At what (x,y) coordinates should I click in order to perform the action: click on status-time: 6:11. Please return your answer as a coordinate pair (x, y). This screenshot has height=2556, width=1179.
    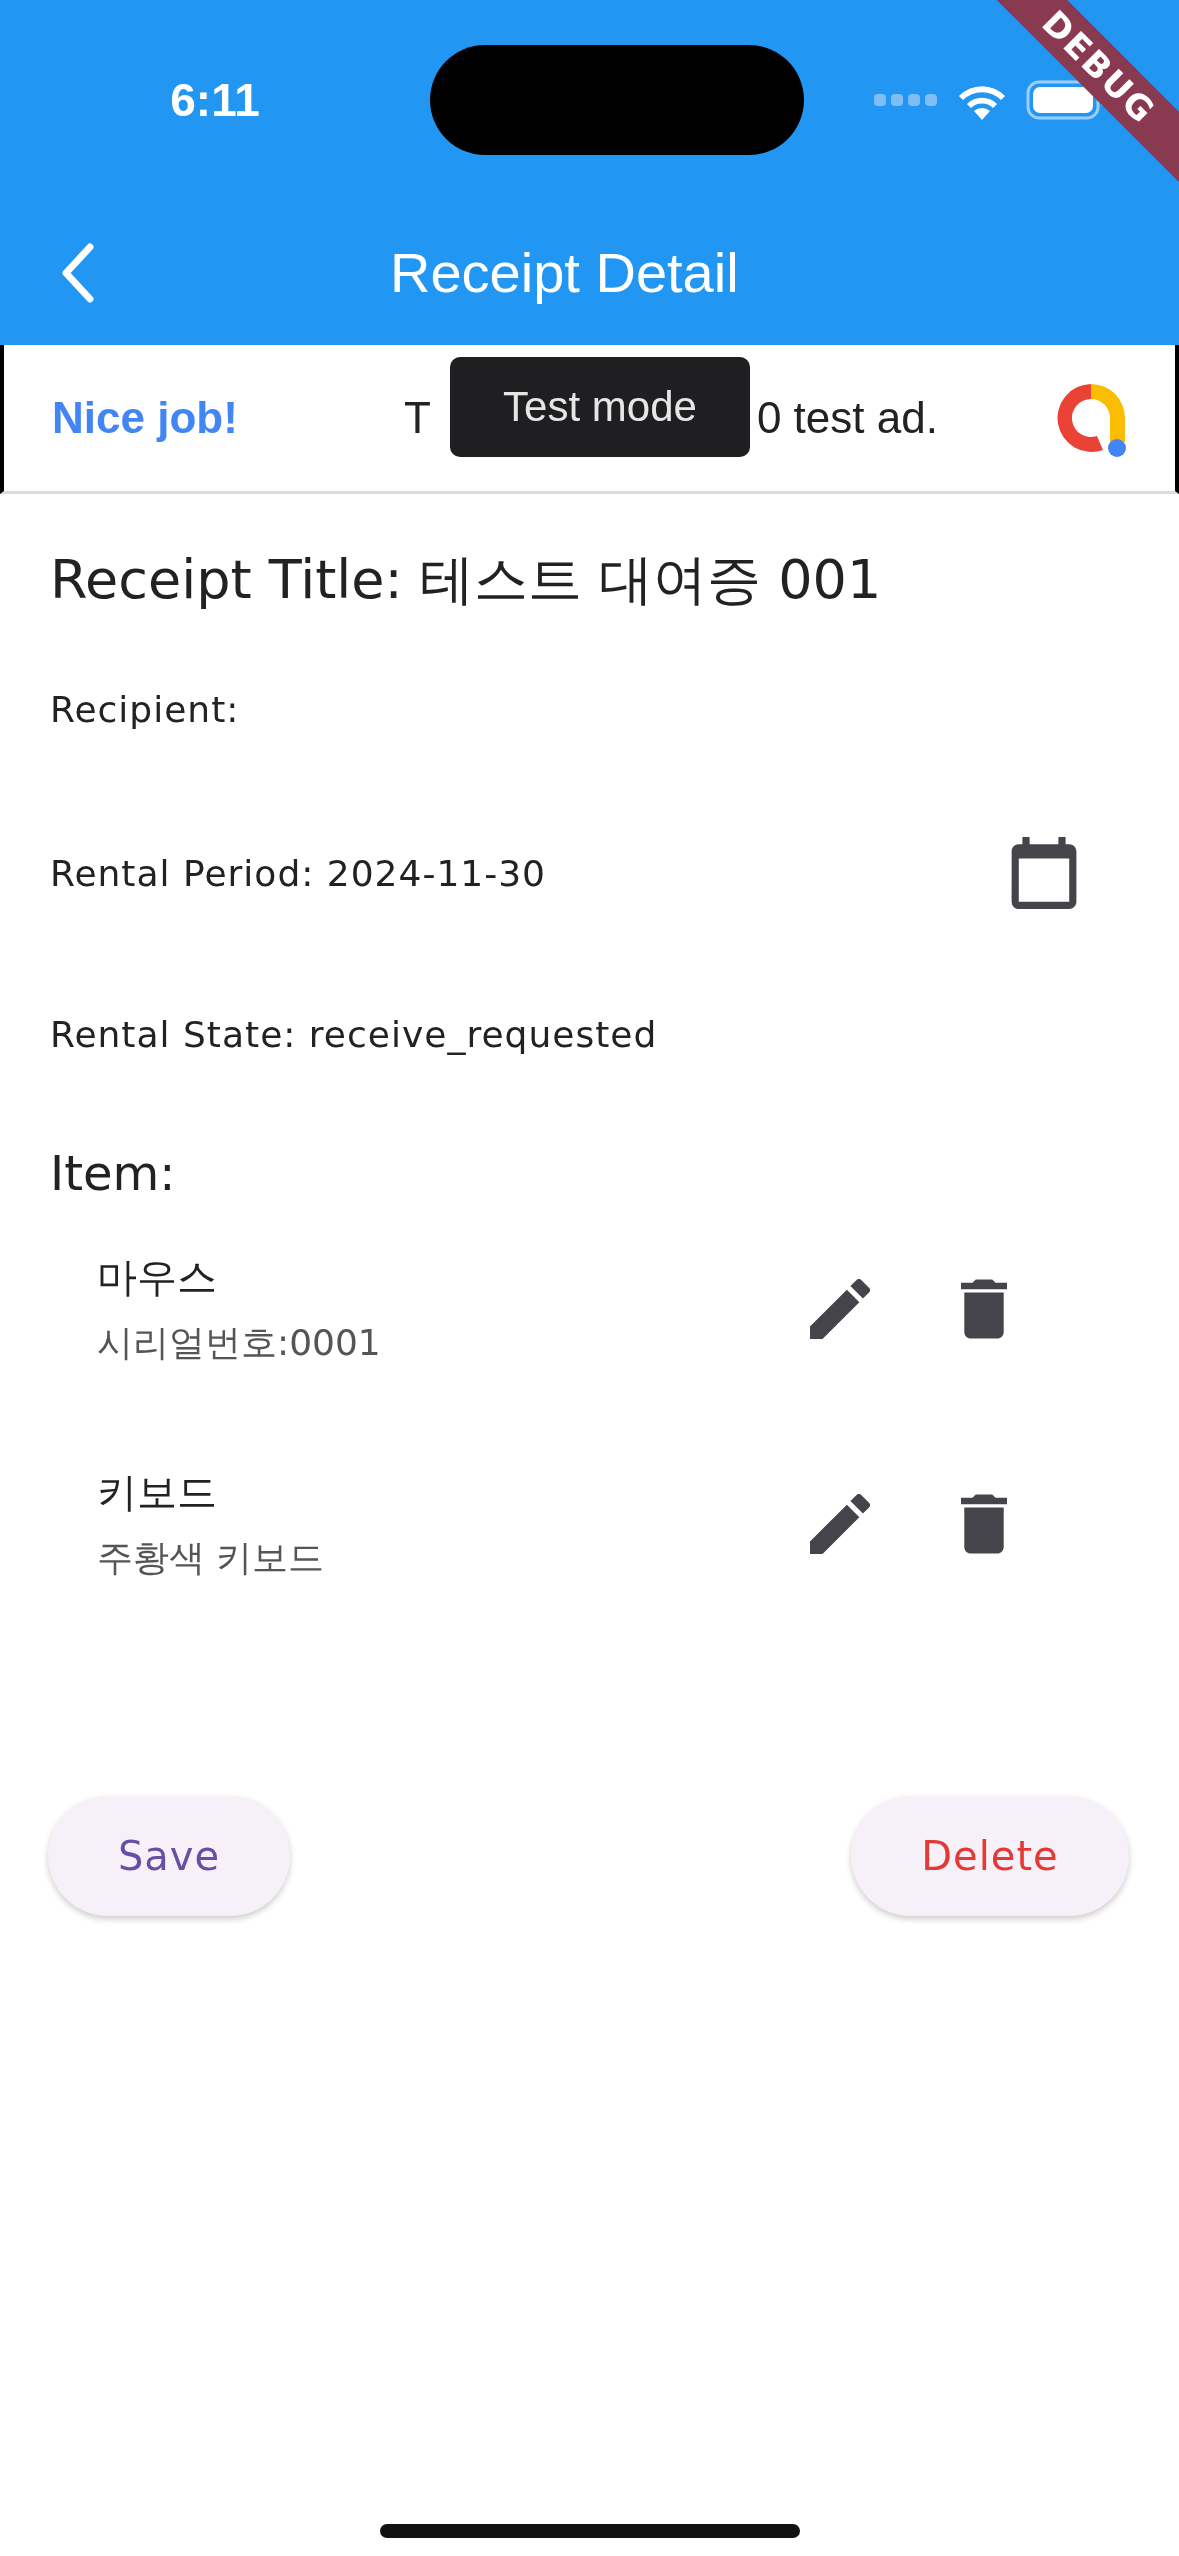
    Looking at the image, I should click on (215, 100).